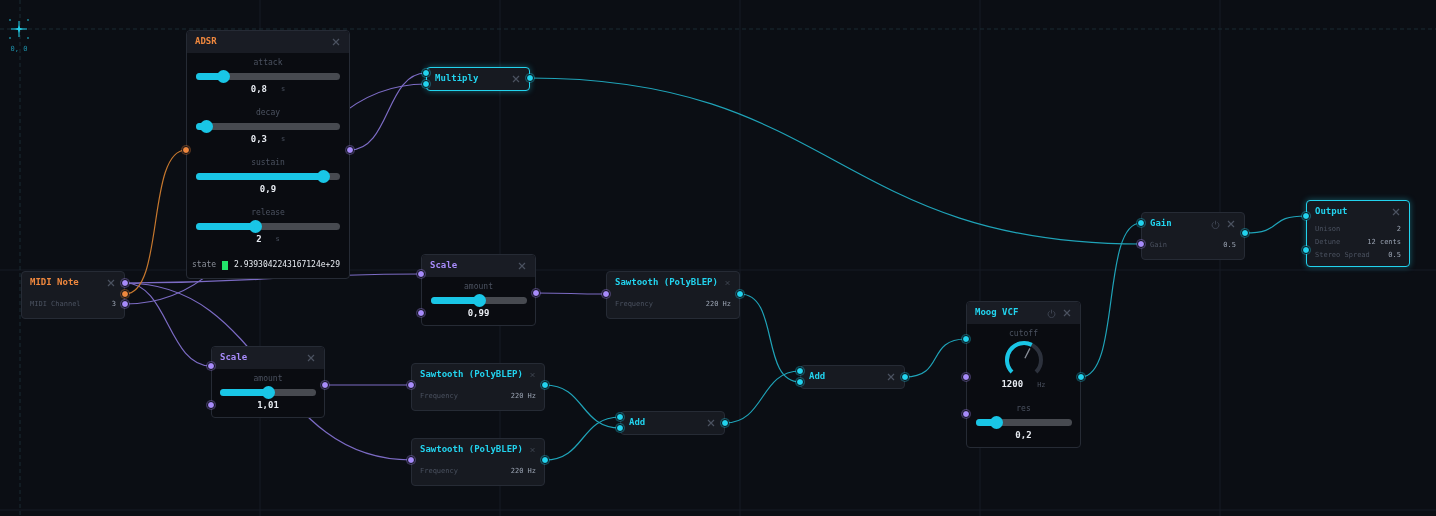 The image size is (1436, 516). Describe the element at coordinates (19, 29) in the screenshot. I see `crosshair-icon` at that location.